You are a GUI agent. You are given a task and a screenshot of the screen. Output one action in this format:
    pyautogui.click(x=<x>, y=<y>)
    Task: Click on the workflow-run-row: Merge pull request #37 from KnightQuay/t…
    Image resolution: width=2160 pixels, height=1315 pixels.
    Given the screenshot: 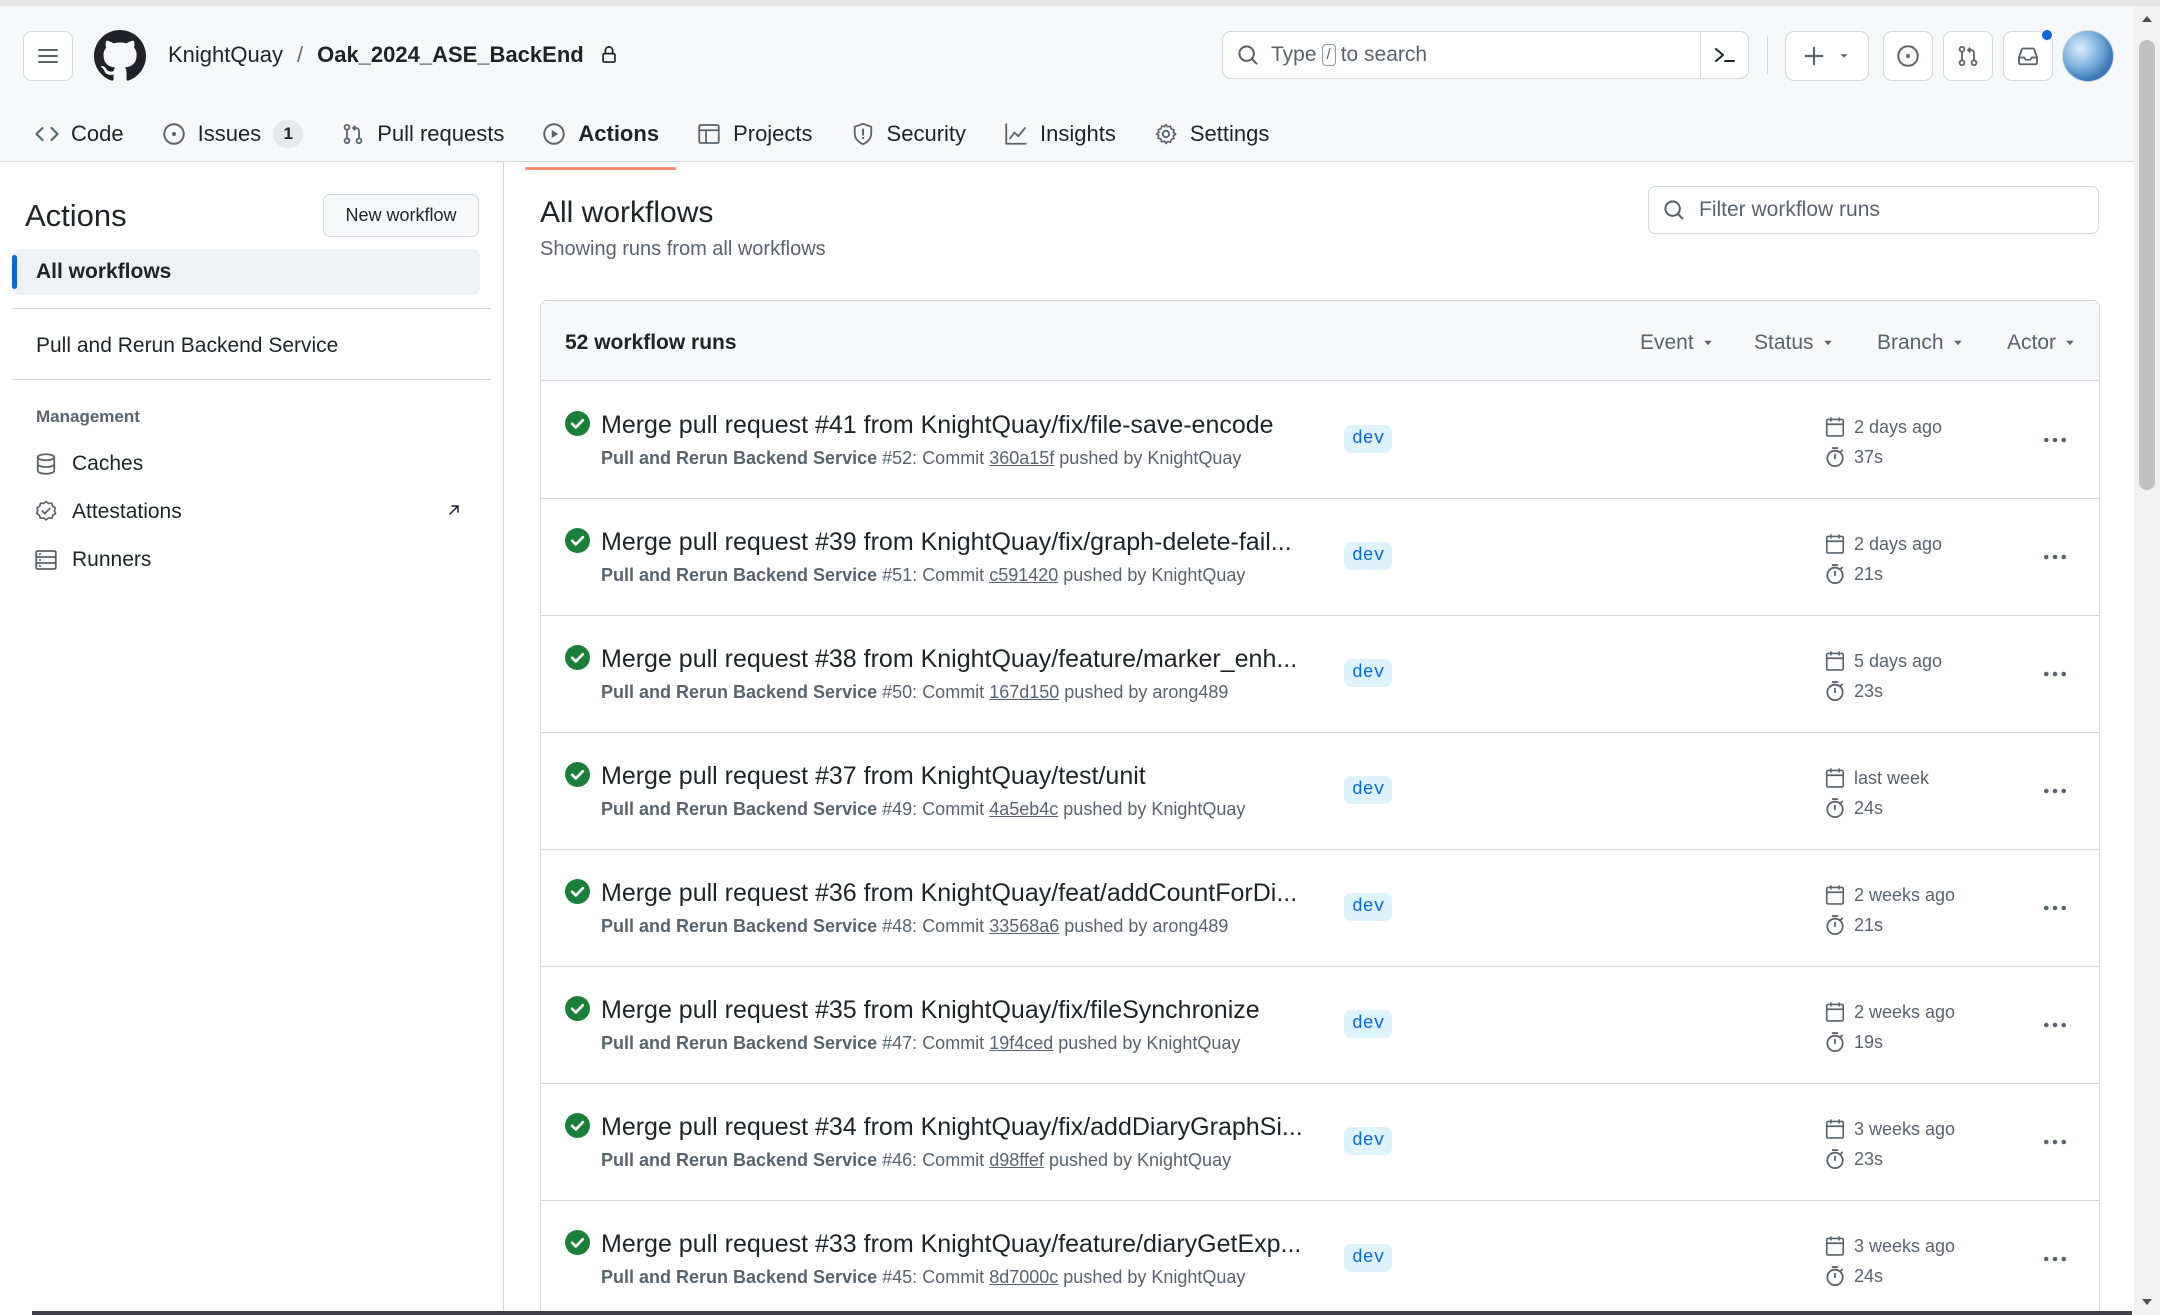 What is the action you would take?
    pyautogui.click(x=1320, y=791)
    